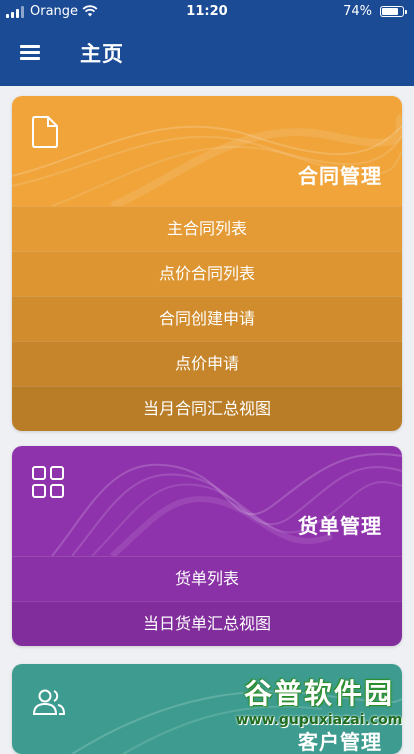 This screenshot has height=754, width=414. Describe the element at coordinates (49, 702) in the screenshot. I see `users-icon` at that location.